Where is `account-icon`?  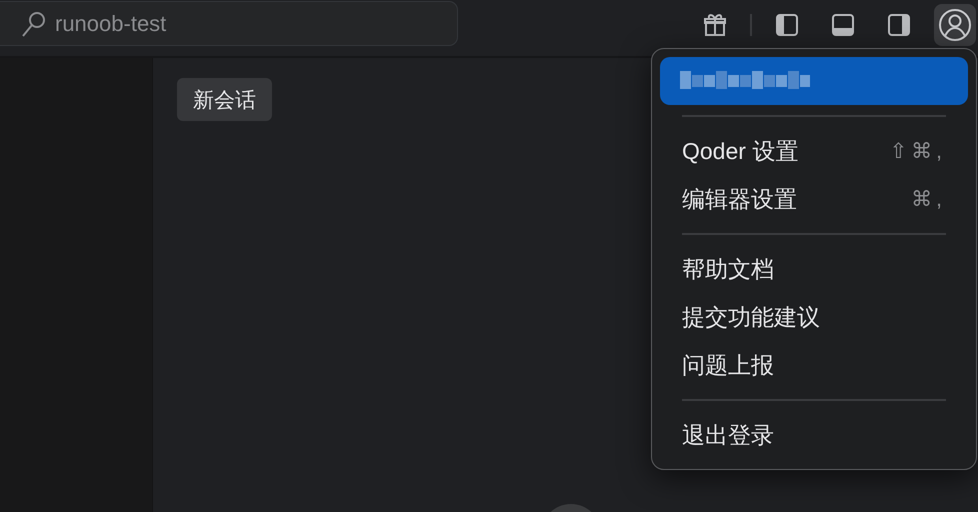 account-icon is located at coordinates (955, 25).